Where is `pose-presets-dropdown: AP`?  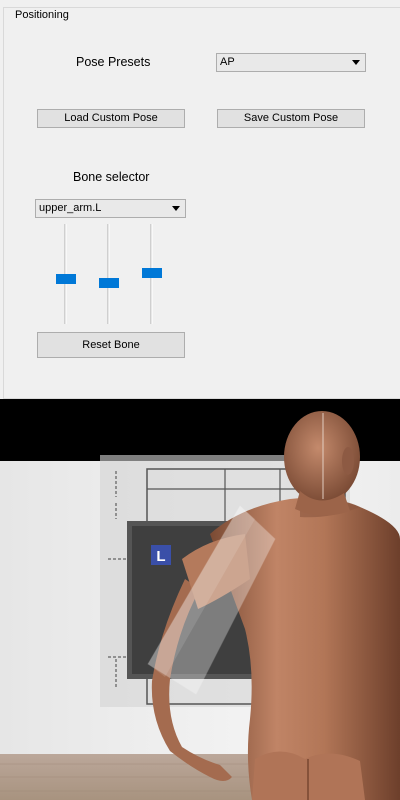 pose-presets-dropdown: AP is located at coordinates (291, 62).